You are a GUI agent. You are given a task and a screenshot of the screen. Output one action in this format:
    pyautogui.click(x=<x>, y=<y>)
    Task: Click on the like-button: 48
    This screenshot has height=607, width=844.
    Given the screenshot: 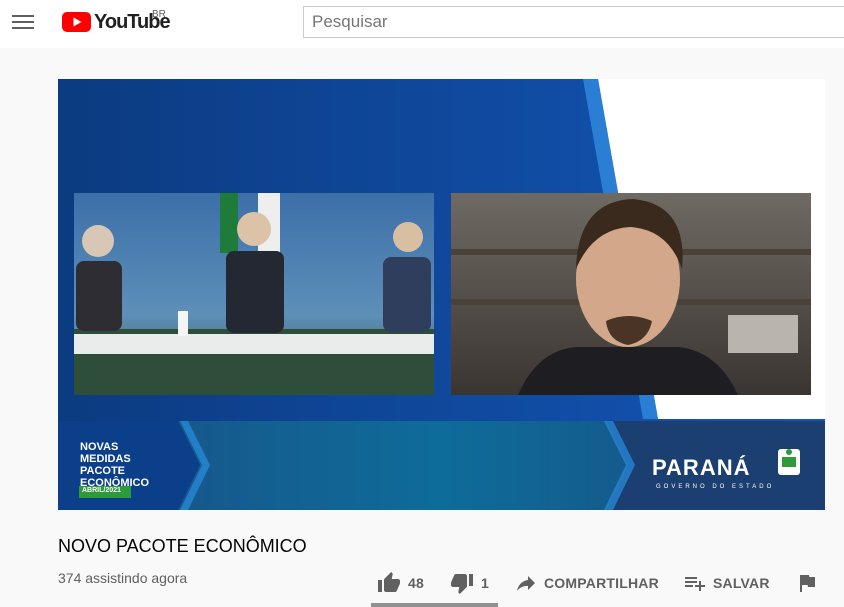 What is the action you would take?
    pyautogui.click(x=400, y=583)
    